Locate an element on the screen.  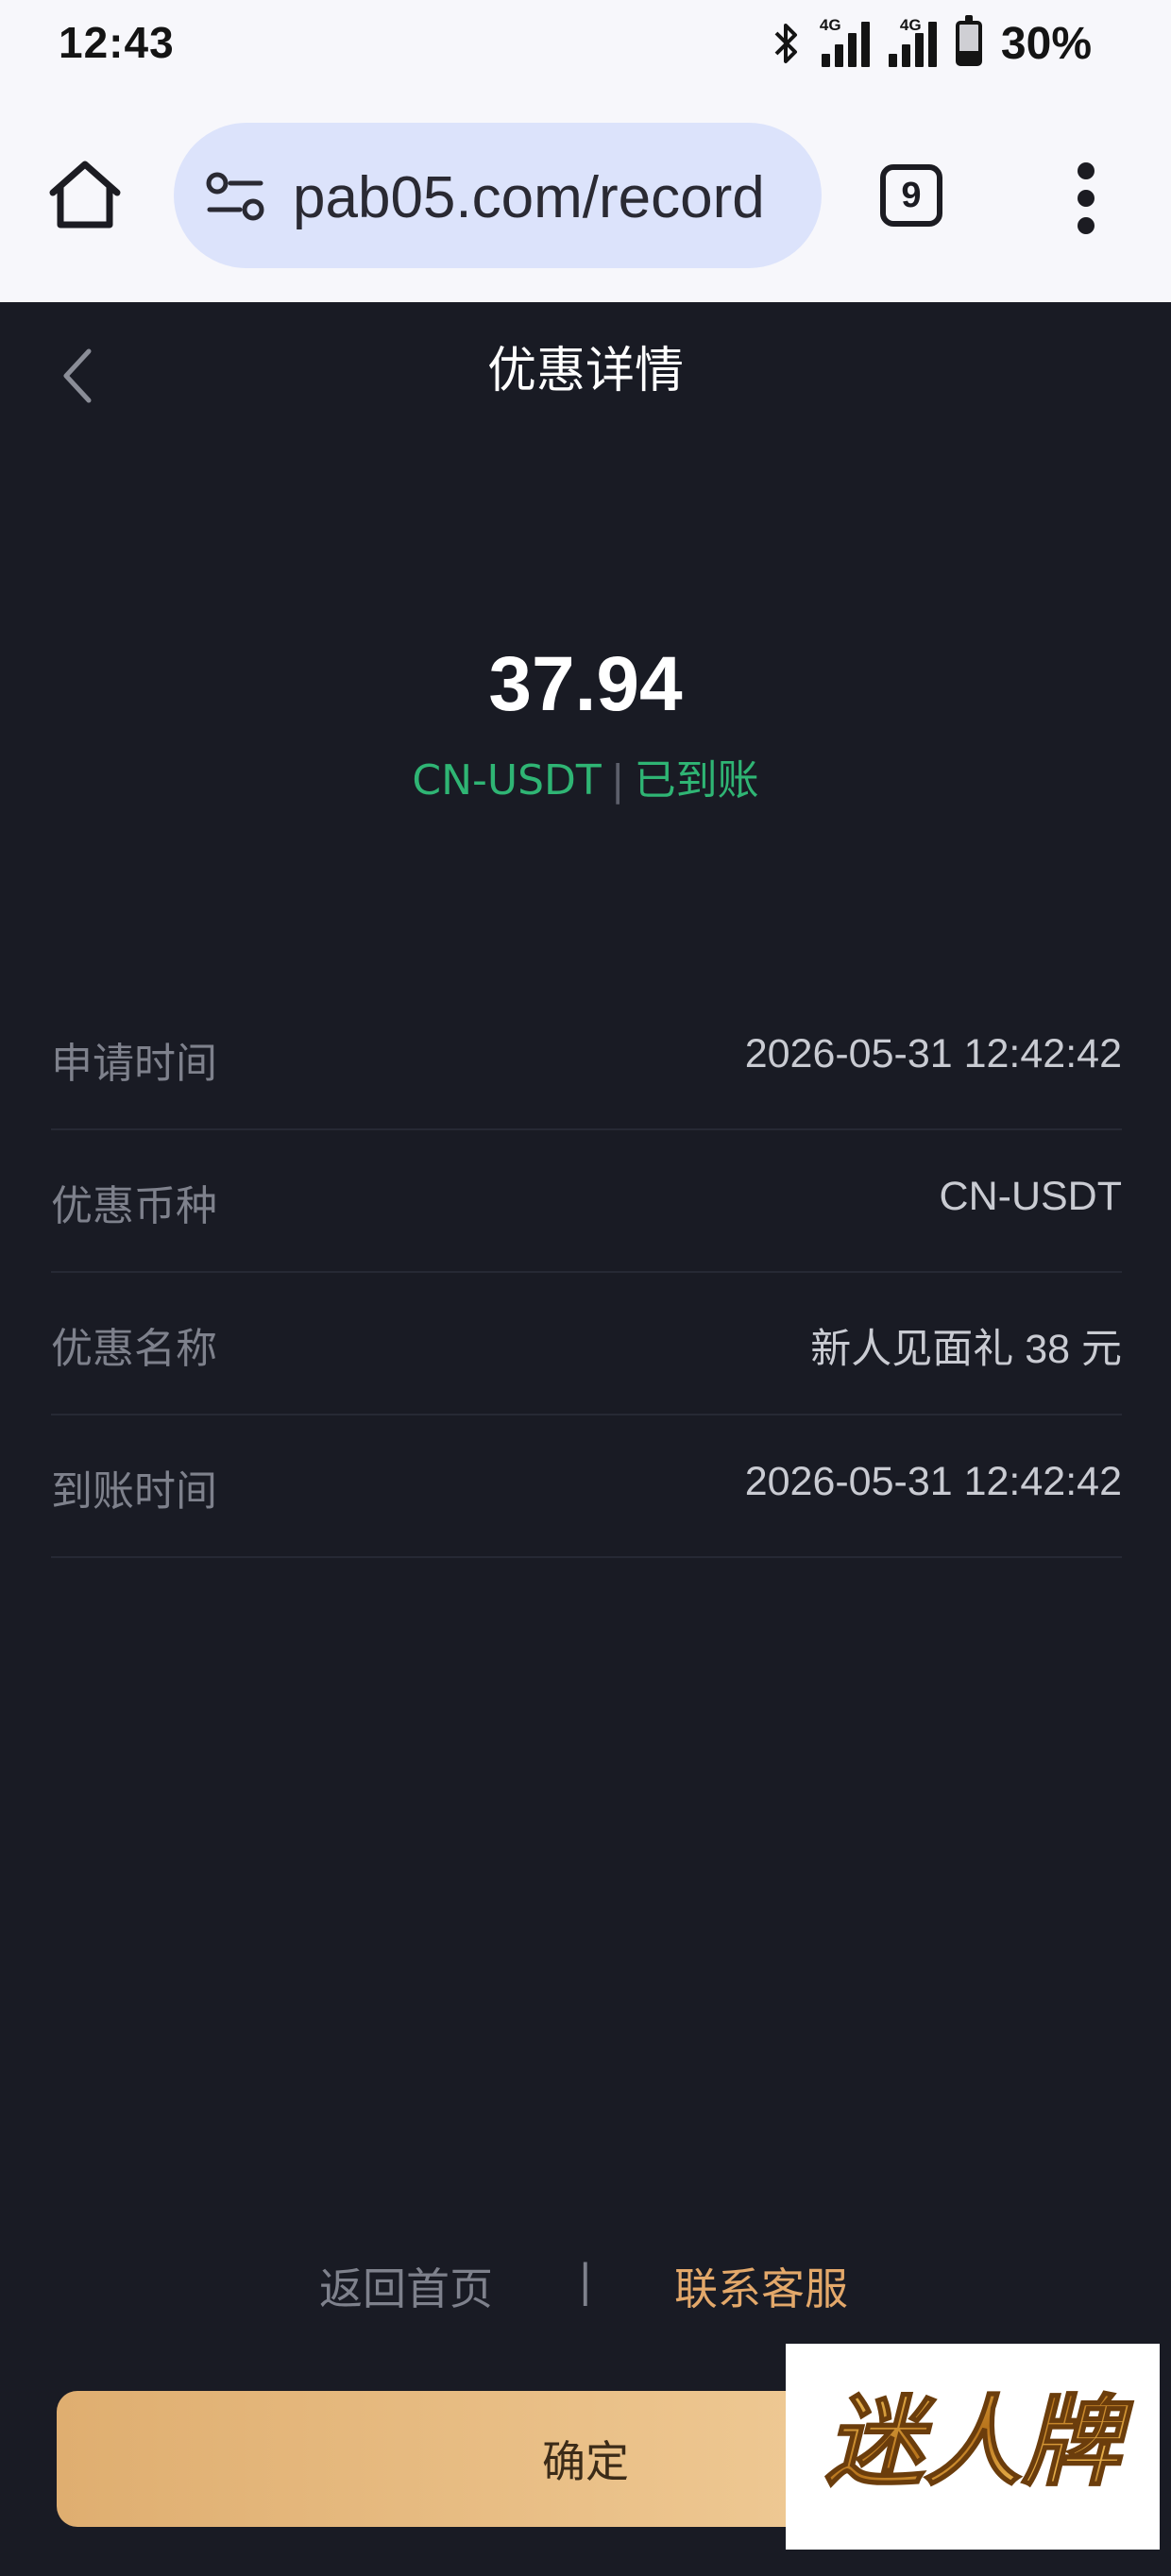
amount-subtitle: CN-USDT | 已到账 is located at coordinates (585, 776).